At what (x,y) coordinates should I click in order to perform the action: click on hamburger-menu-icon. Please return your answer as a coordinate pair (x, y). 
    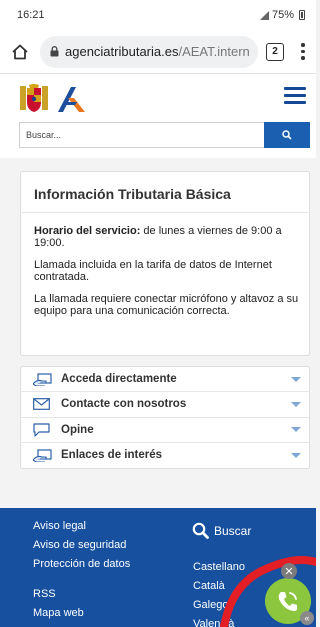
    Looking at the image, I should click on (295, 95).